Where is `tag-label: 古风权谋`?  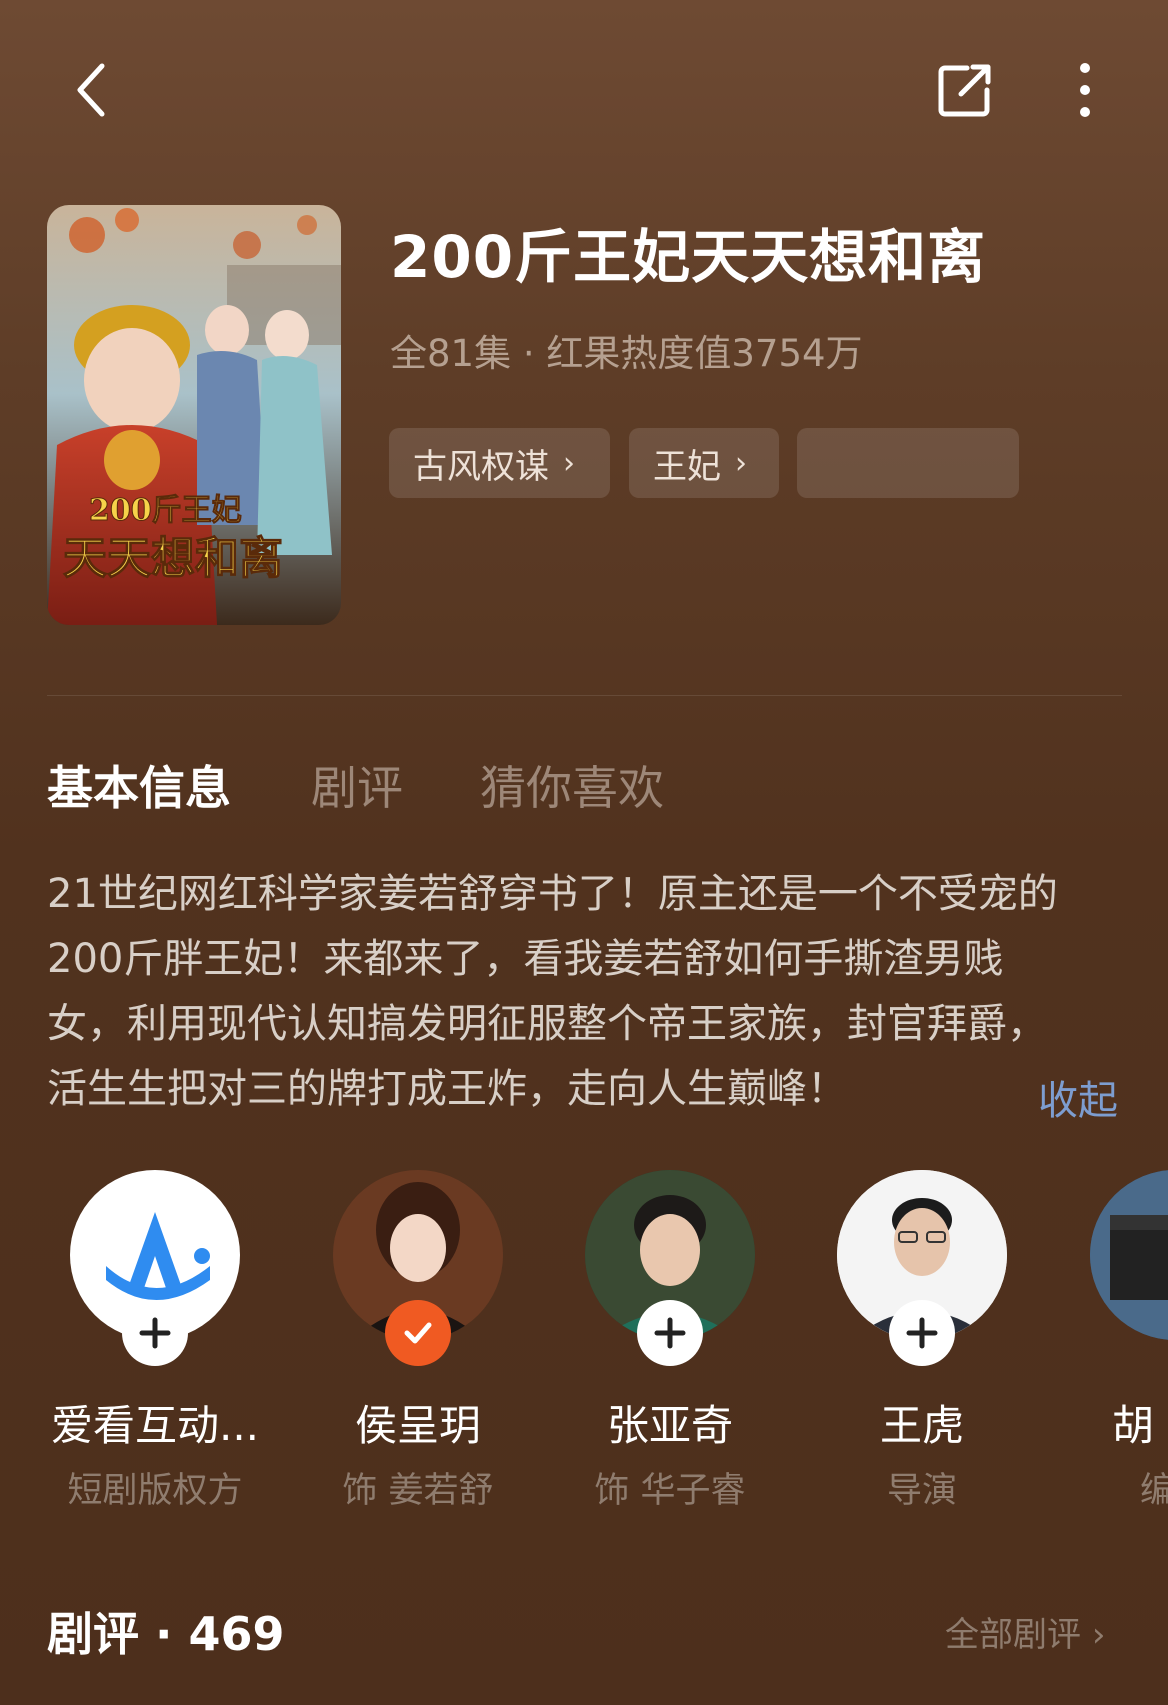
tag-label: 古风权谋 is located at coordinates (481, 466).